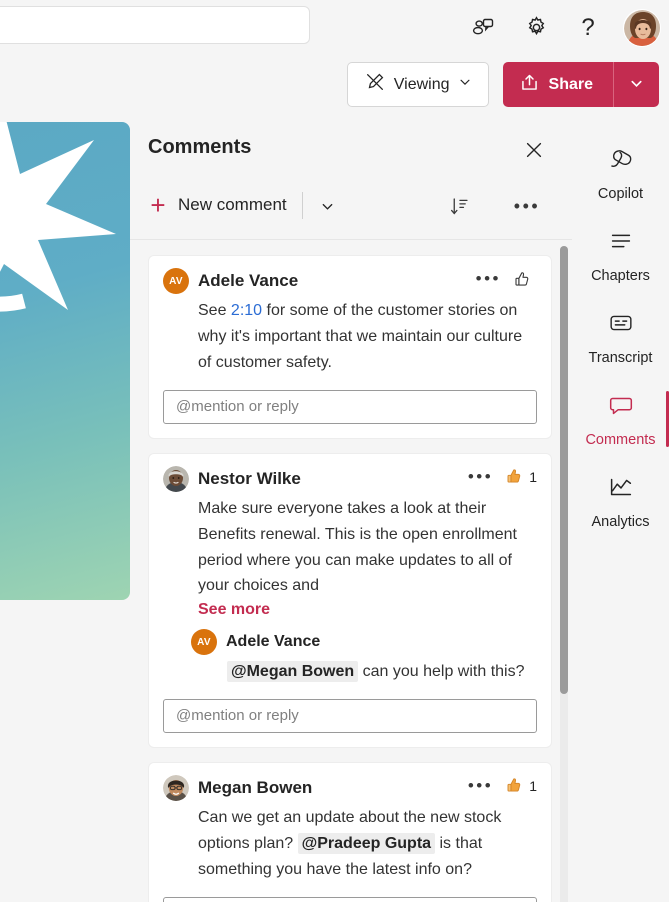 This screenshot has height=902, width=669. Describe the element at coordinates (620, 440) in the screenshot. I see `rail-label: Comments` at that location.